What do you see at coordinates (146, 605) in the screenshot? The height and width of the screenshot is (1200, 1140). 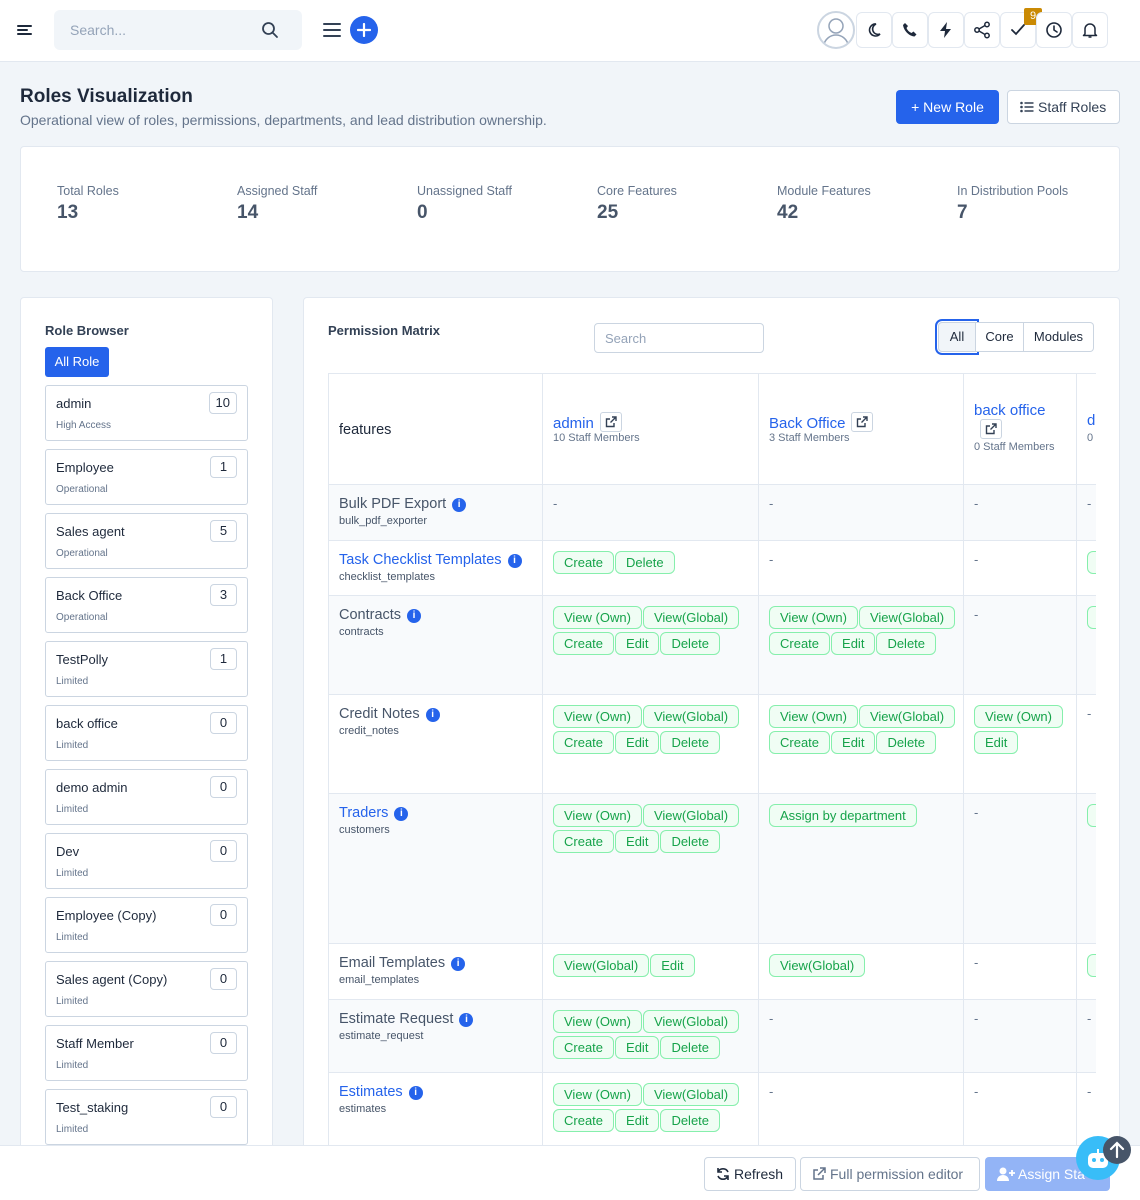 I see `role-card: Back Office Operational 3` at bounding box center [146, 605].